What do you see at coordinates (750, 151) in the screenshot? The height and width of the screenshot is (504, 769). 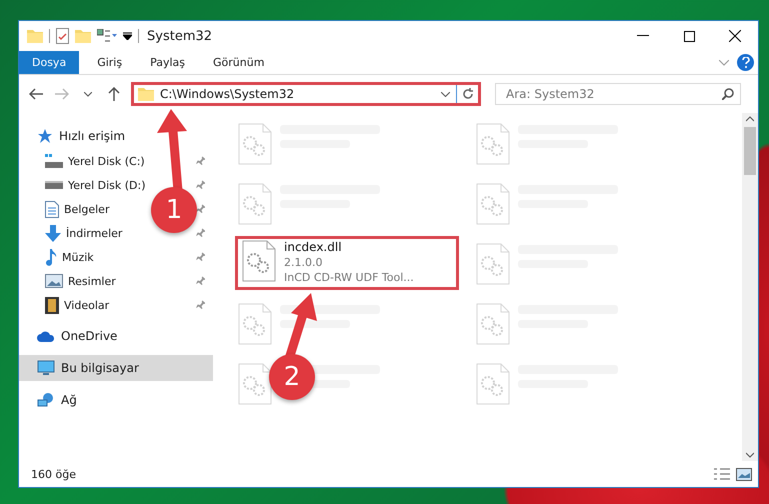 I see `scrollbar-thumb` at bounding box center [750, 151].